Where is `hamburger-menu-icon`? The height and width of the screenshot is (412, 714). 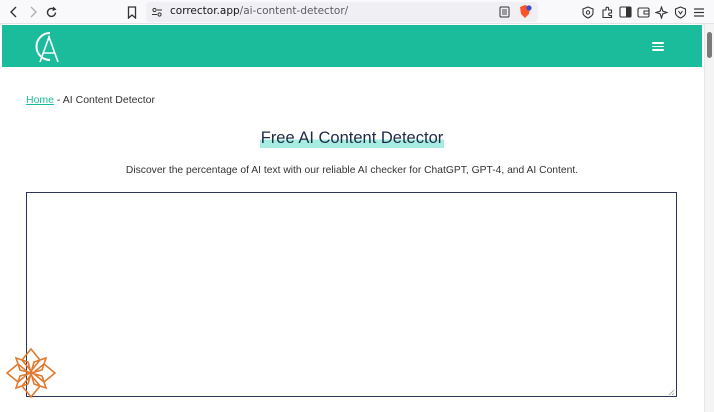
hamburger-menu-icon is located at coordinates (658, 46).